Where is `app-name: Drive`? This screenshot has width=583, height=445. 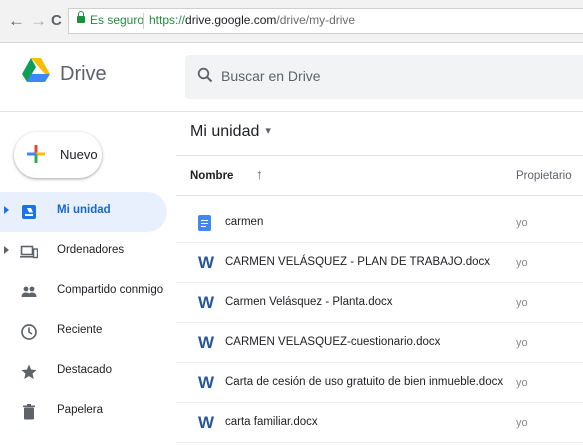 app-name: Drive is located at coordinates (83, 74).